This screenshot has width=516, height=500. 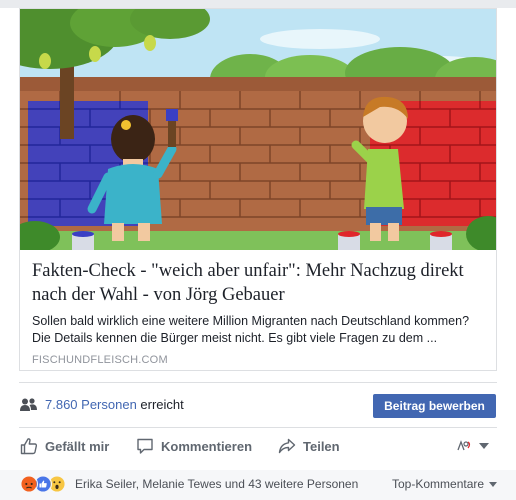 I want to click on reach-count-link: 7.860 Personen, so click(x=91, y=404).